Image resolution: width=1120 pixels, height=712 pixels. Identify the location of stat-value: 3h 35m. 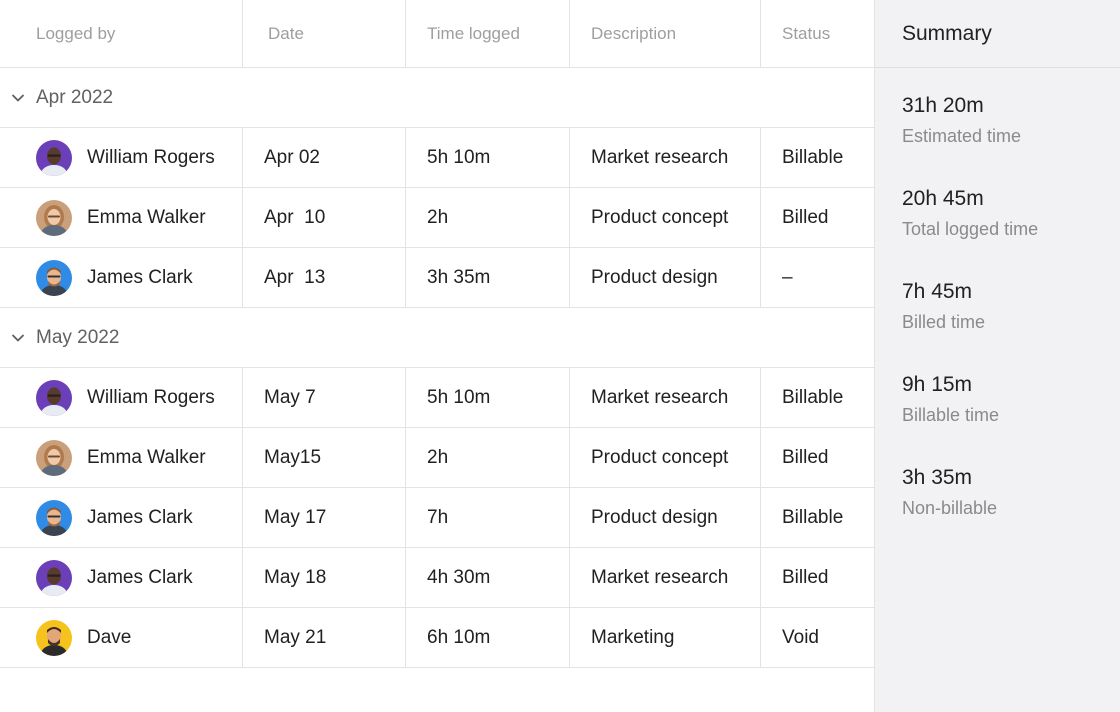
(937, 477).